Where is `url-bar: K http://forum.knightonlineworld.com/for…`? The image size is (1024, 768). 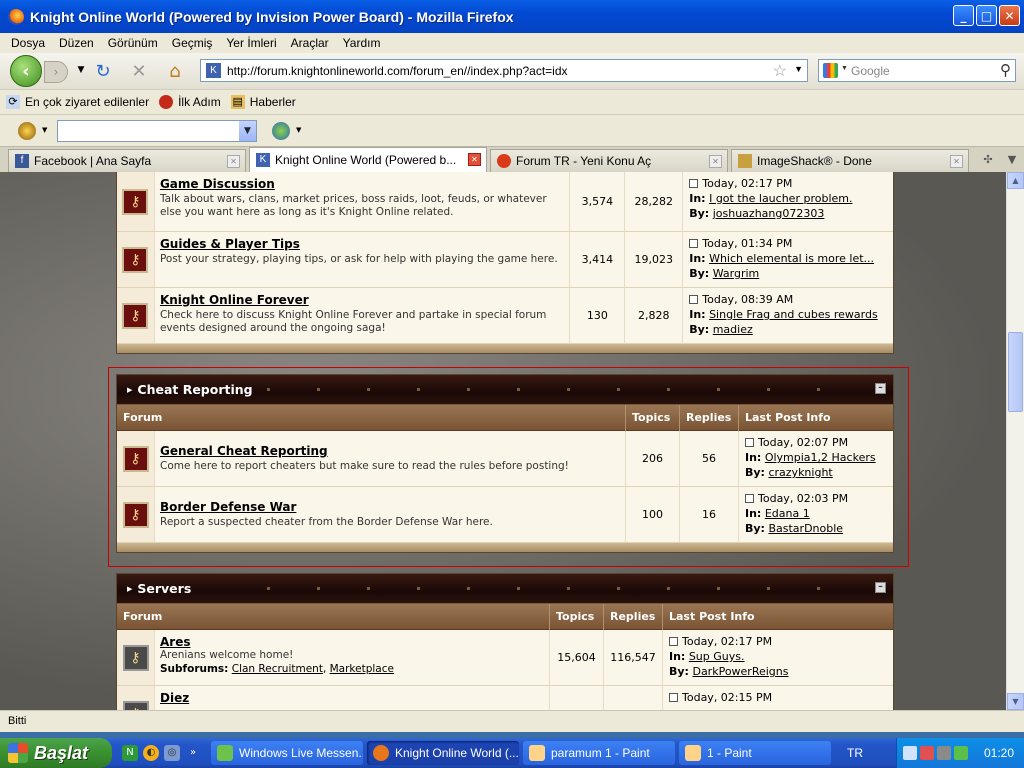
url-bar: K http://forum.knightonlineworld.com/for… is located at coordinates (504, 70).